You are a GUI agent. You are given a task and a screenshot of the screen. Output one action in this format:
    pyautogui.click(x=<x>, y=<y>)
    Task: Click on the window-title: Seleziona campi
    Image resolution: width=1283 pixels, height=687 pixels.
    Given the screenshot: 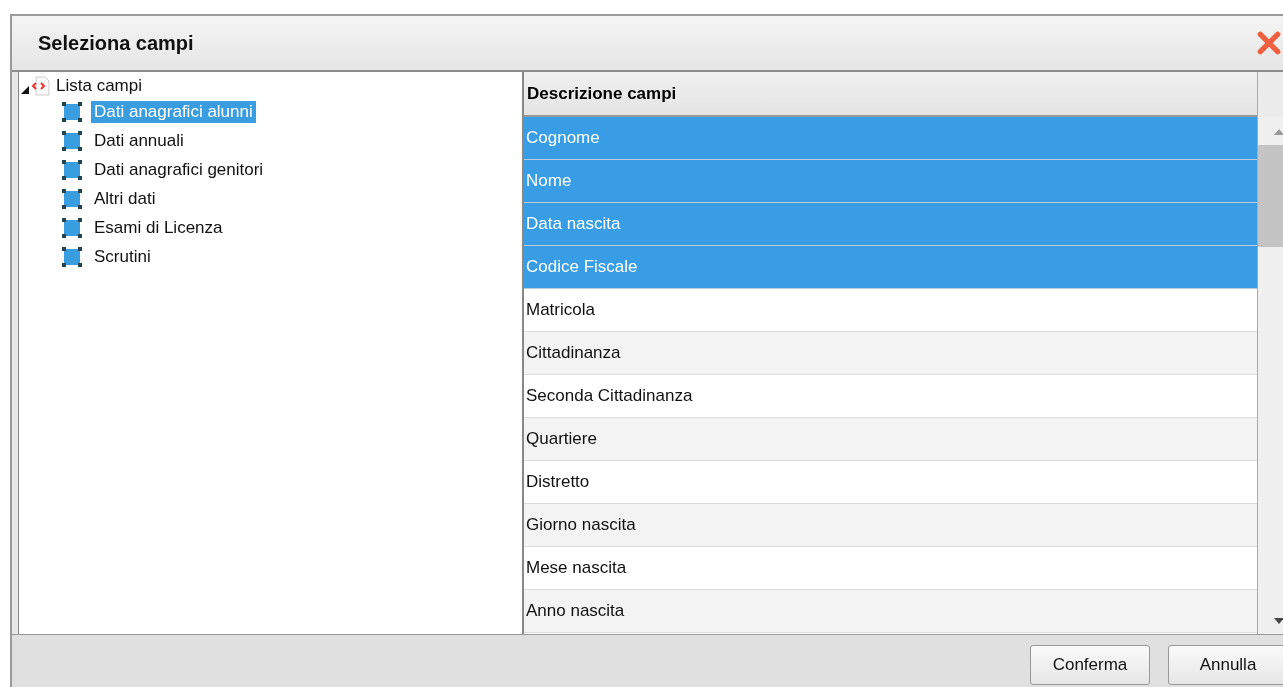 What is the action you would take?
    pyautogui.click(x=116, y=43)
    